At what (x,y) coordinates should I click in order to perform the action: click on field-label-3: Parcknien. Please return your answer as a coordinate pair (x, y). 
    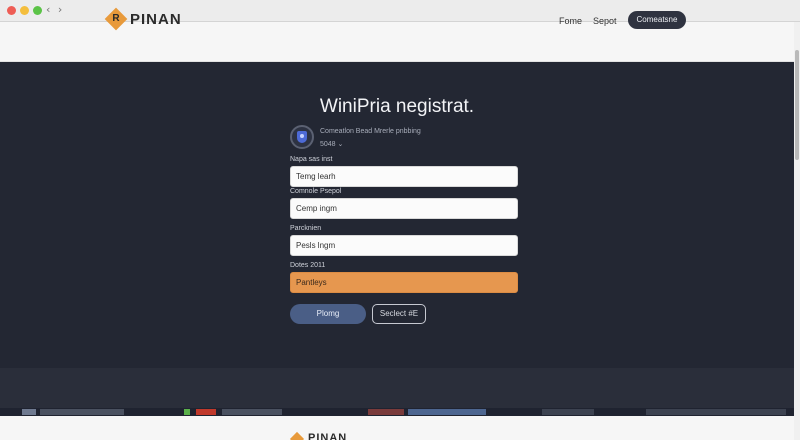
    Looking at the image, I should click on (306, 228).